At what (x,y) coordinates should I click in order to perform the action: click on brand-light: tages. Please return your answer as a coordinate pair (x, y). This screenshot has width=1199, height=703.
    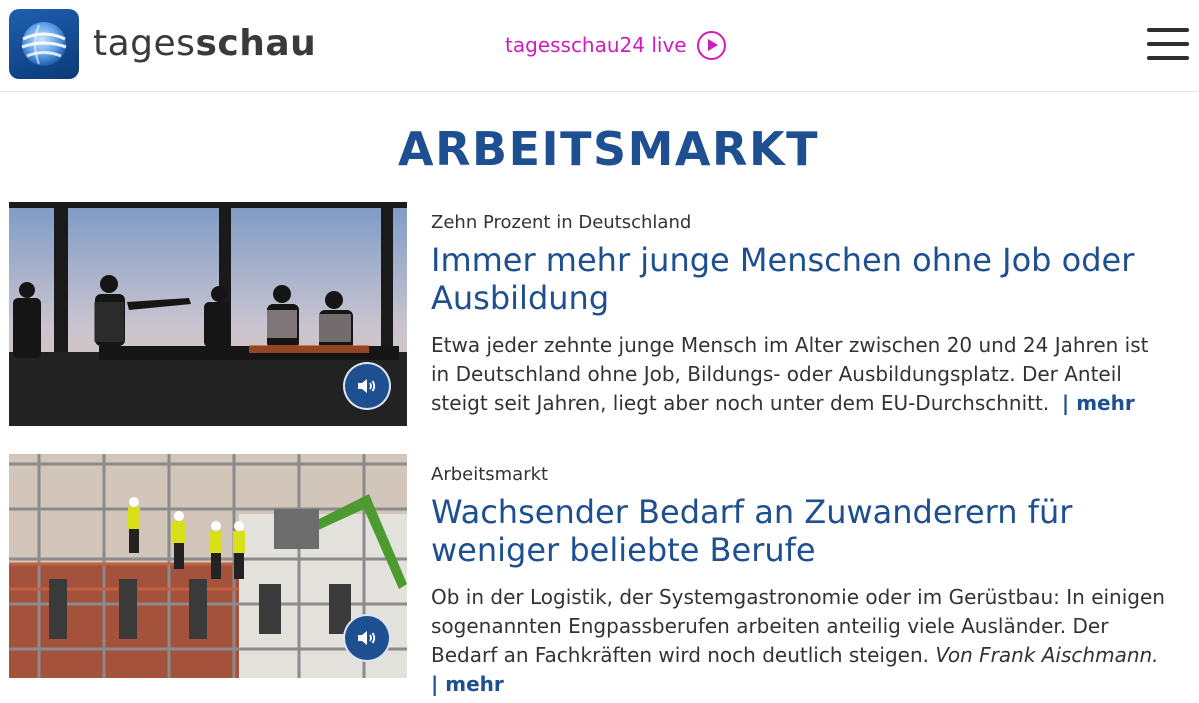
    Looking at the image, I should click on (144, 43).